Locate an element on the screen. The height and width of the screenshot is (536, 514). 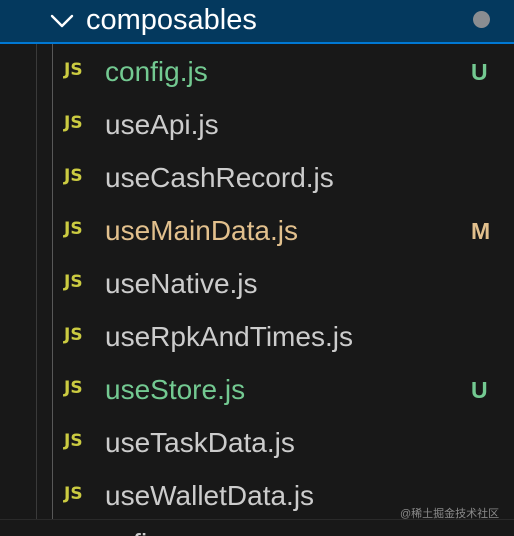
file-item-usestore: JS useStore.js U is located at coordinates (257, 390).